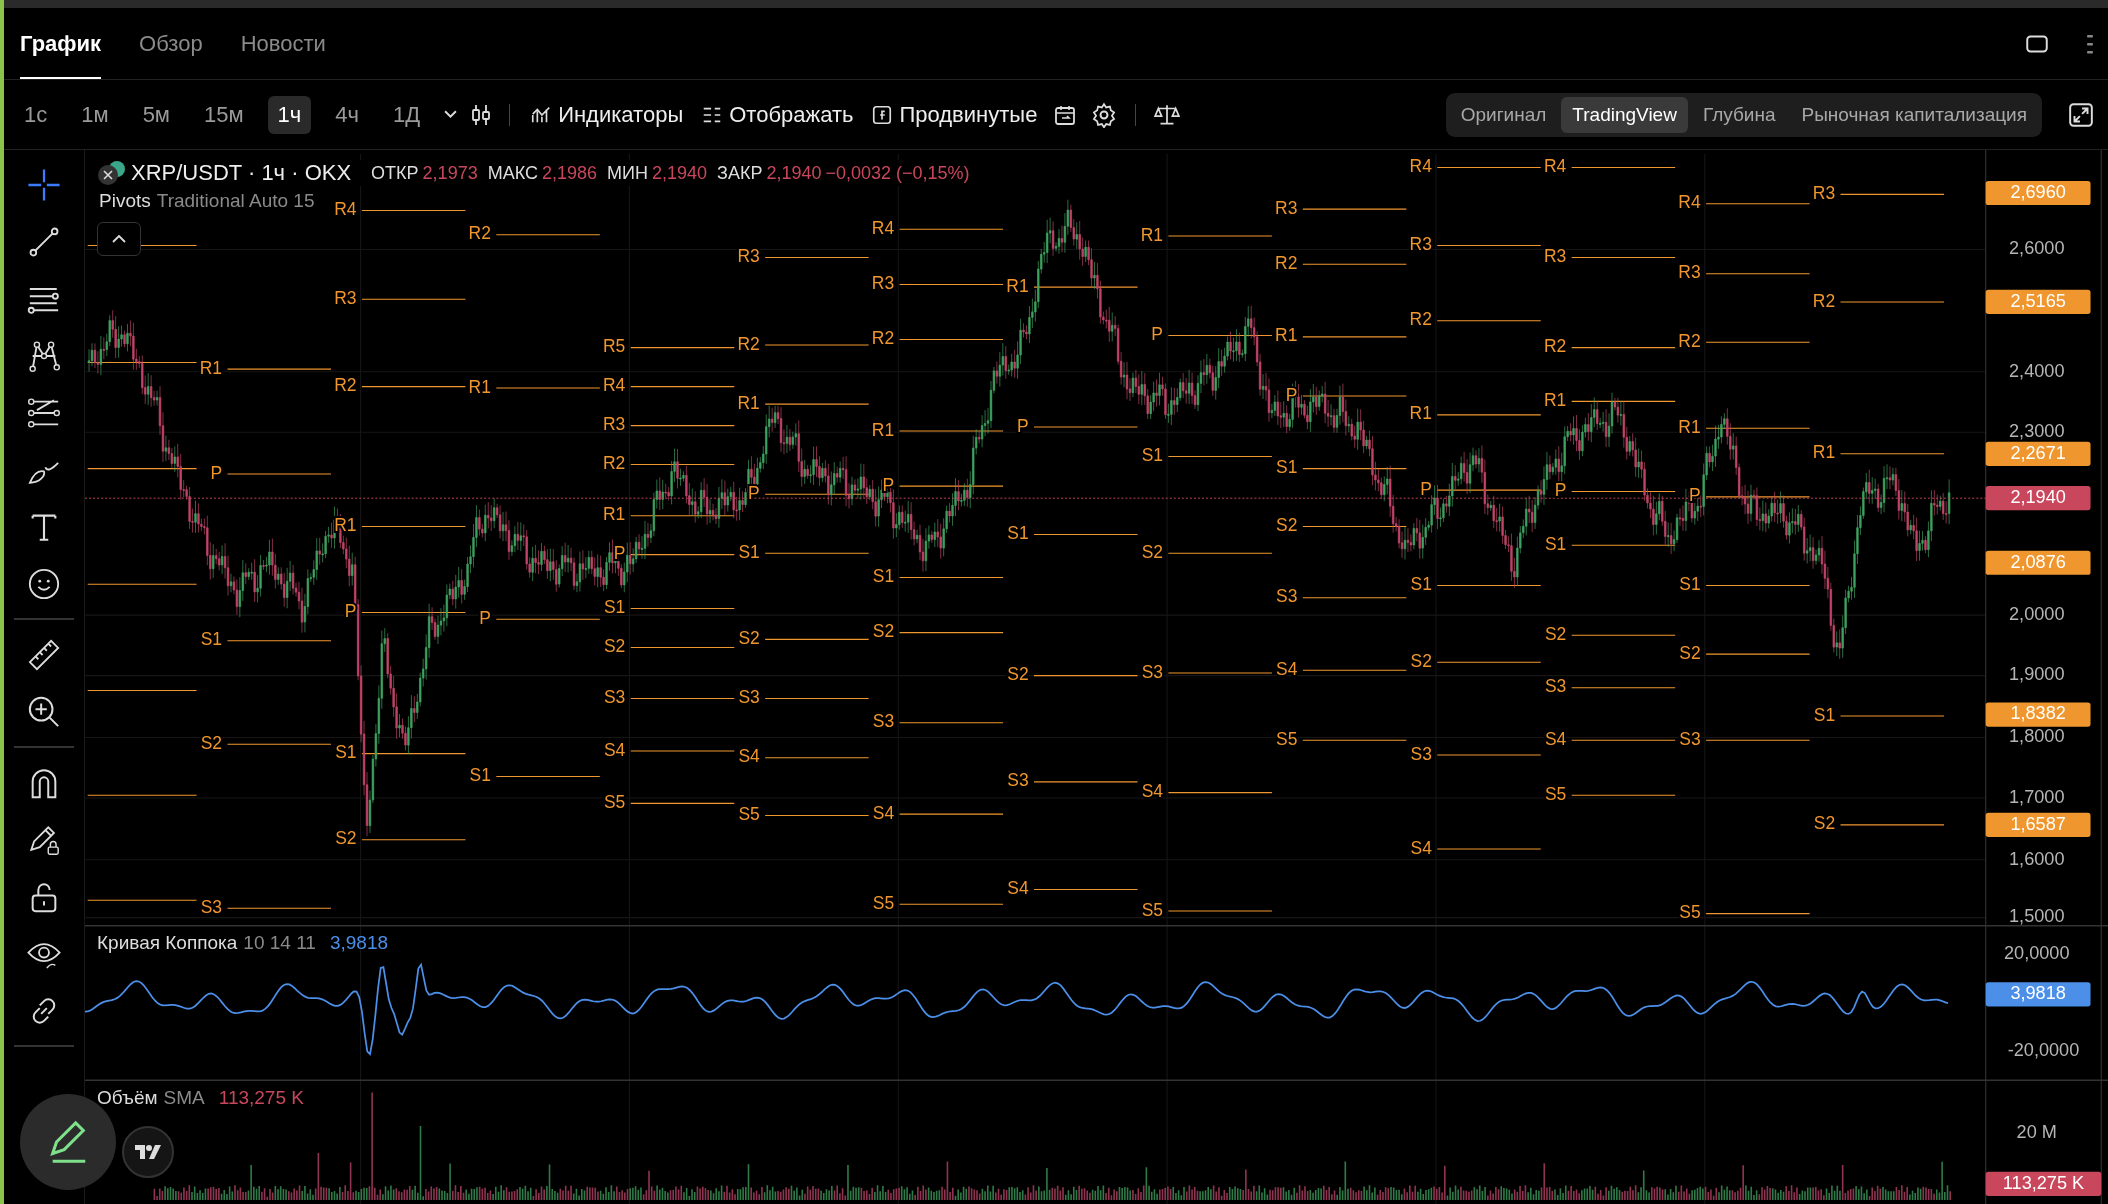 Image resolution: width=2108 pixels, height=1204 pixels. Describe the element at coordinates (224, 114) in the screenshot. I see `interval-button: 15м` at that location.